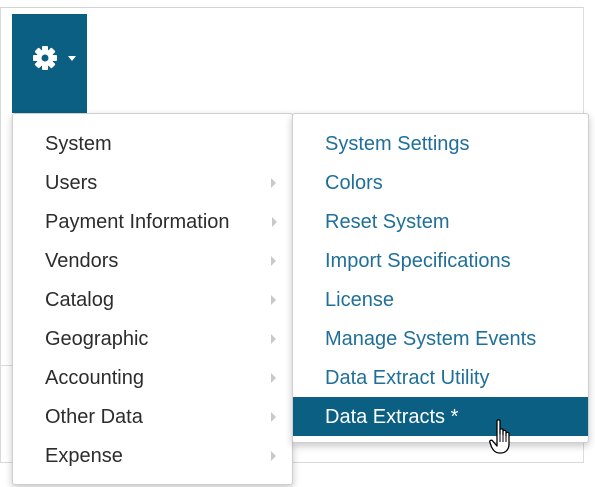 This screenshot has width=595, height=487. I want to click on submenu-item-data-extract-utility: Data Extract Utility, so click(440, 377).